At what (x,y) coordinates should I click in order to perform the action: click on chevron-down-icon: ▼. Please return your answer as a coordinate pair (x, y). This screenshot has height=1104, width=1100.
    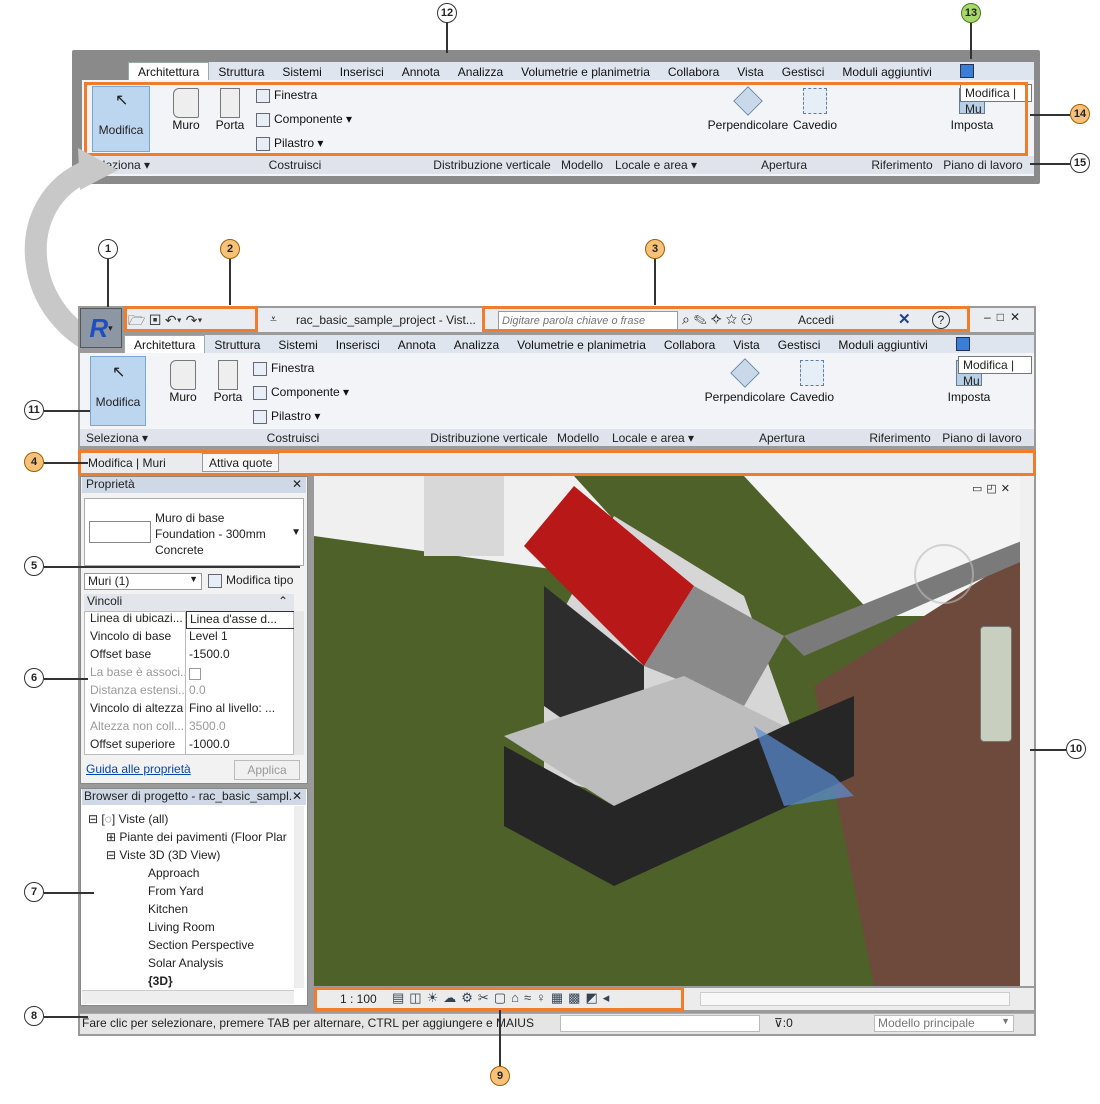
    Looking at the image, I should click on (296, 532).